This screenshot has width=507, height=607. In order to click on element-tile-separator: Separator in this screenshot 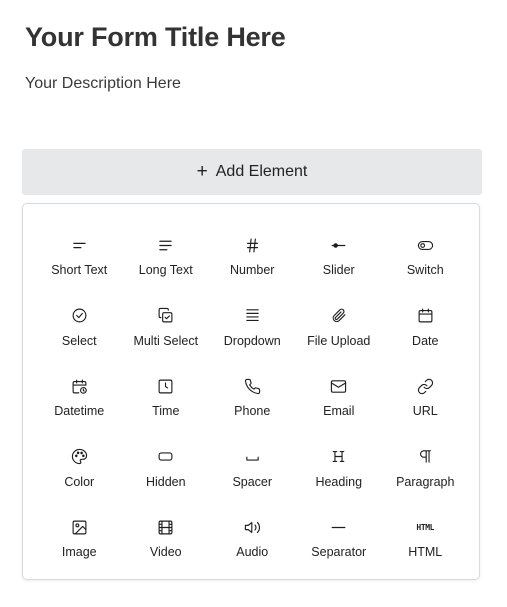, I will do `click(339, 540)`.